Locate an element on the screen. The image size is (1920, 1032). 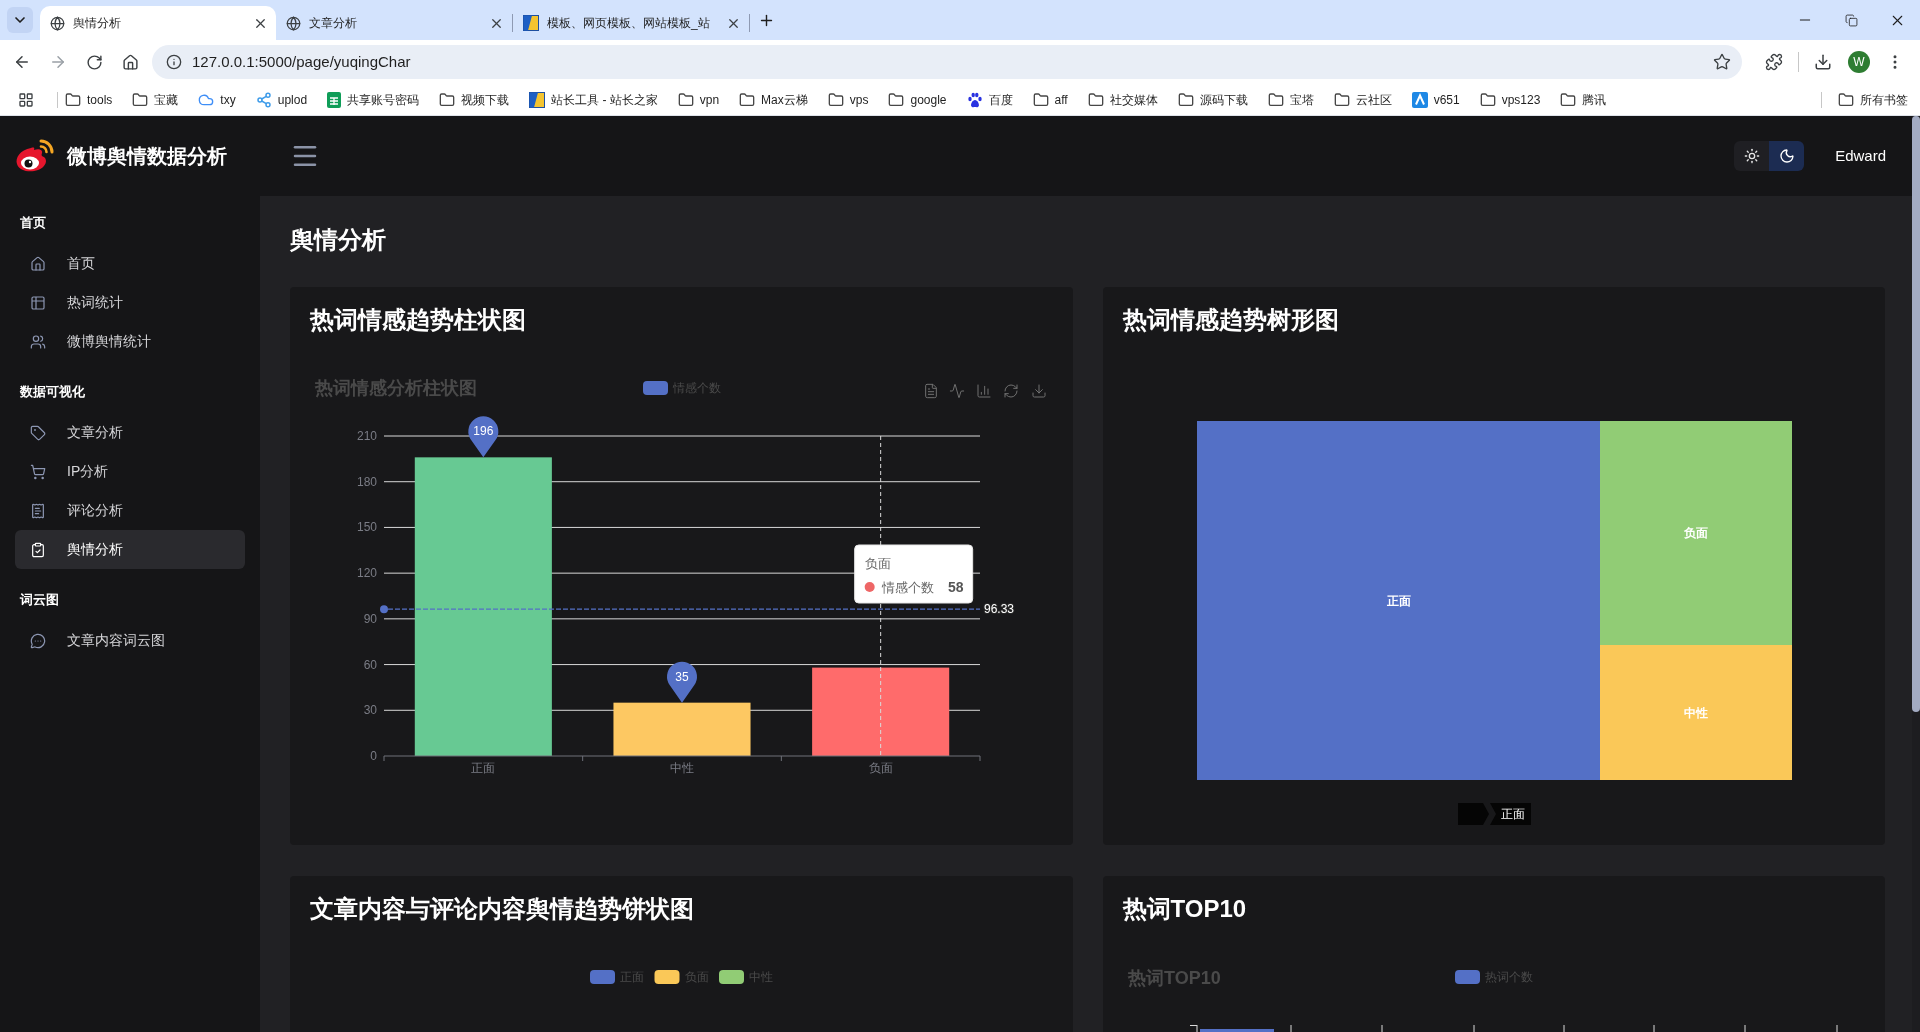
browser-tab: 文章分析 is located at coordinates (394, 23).